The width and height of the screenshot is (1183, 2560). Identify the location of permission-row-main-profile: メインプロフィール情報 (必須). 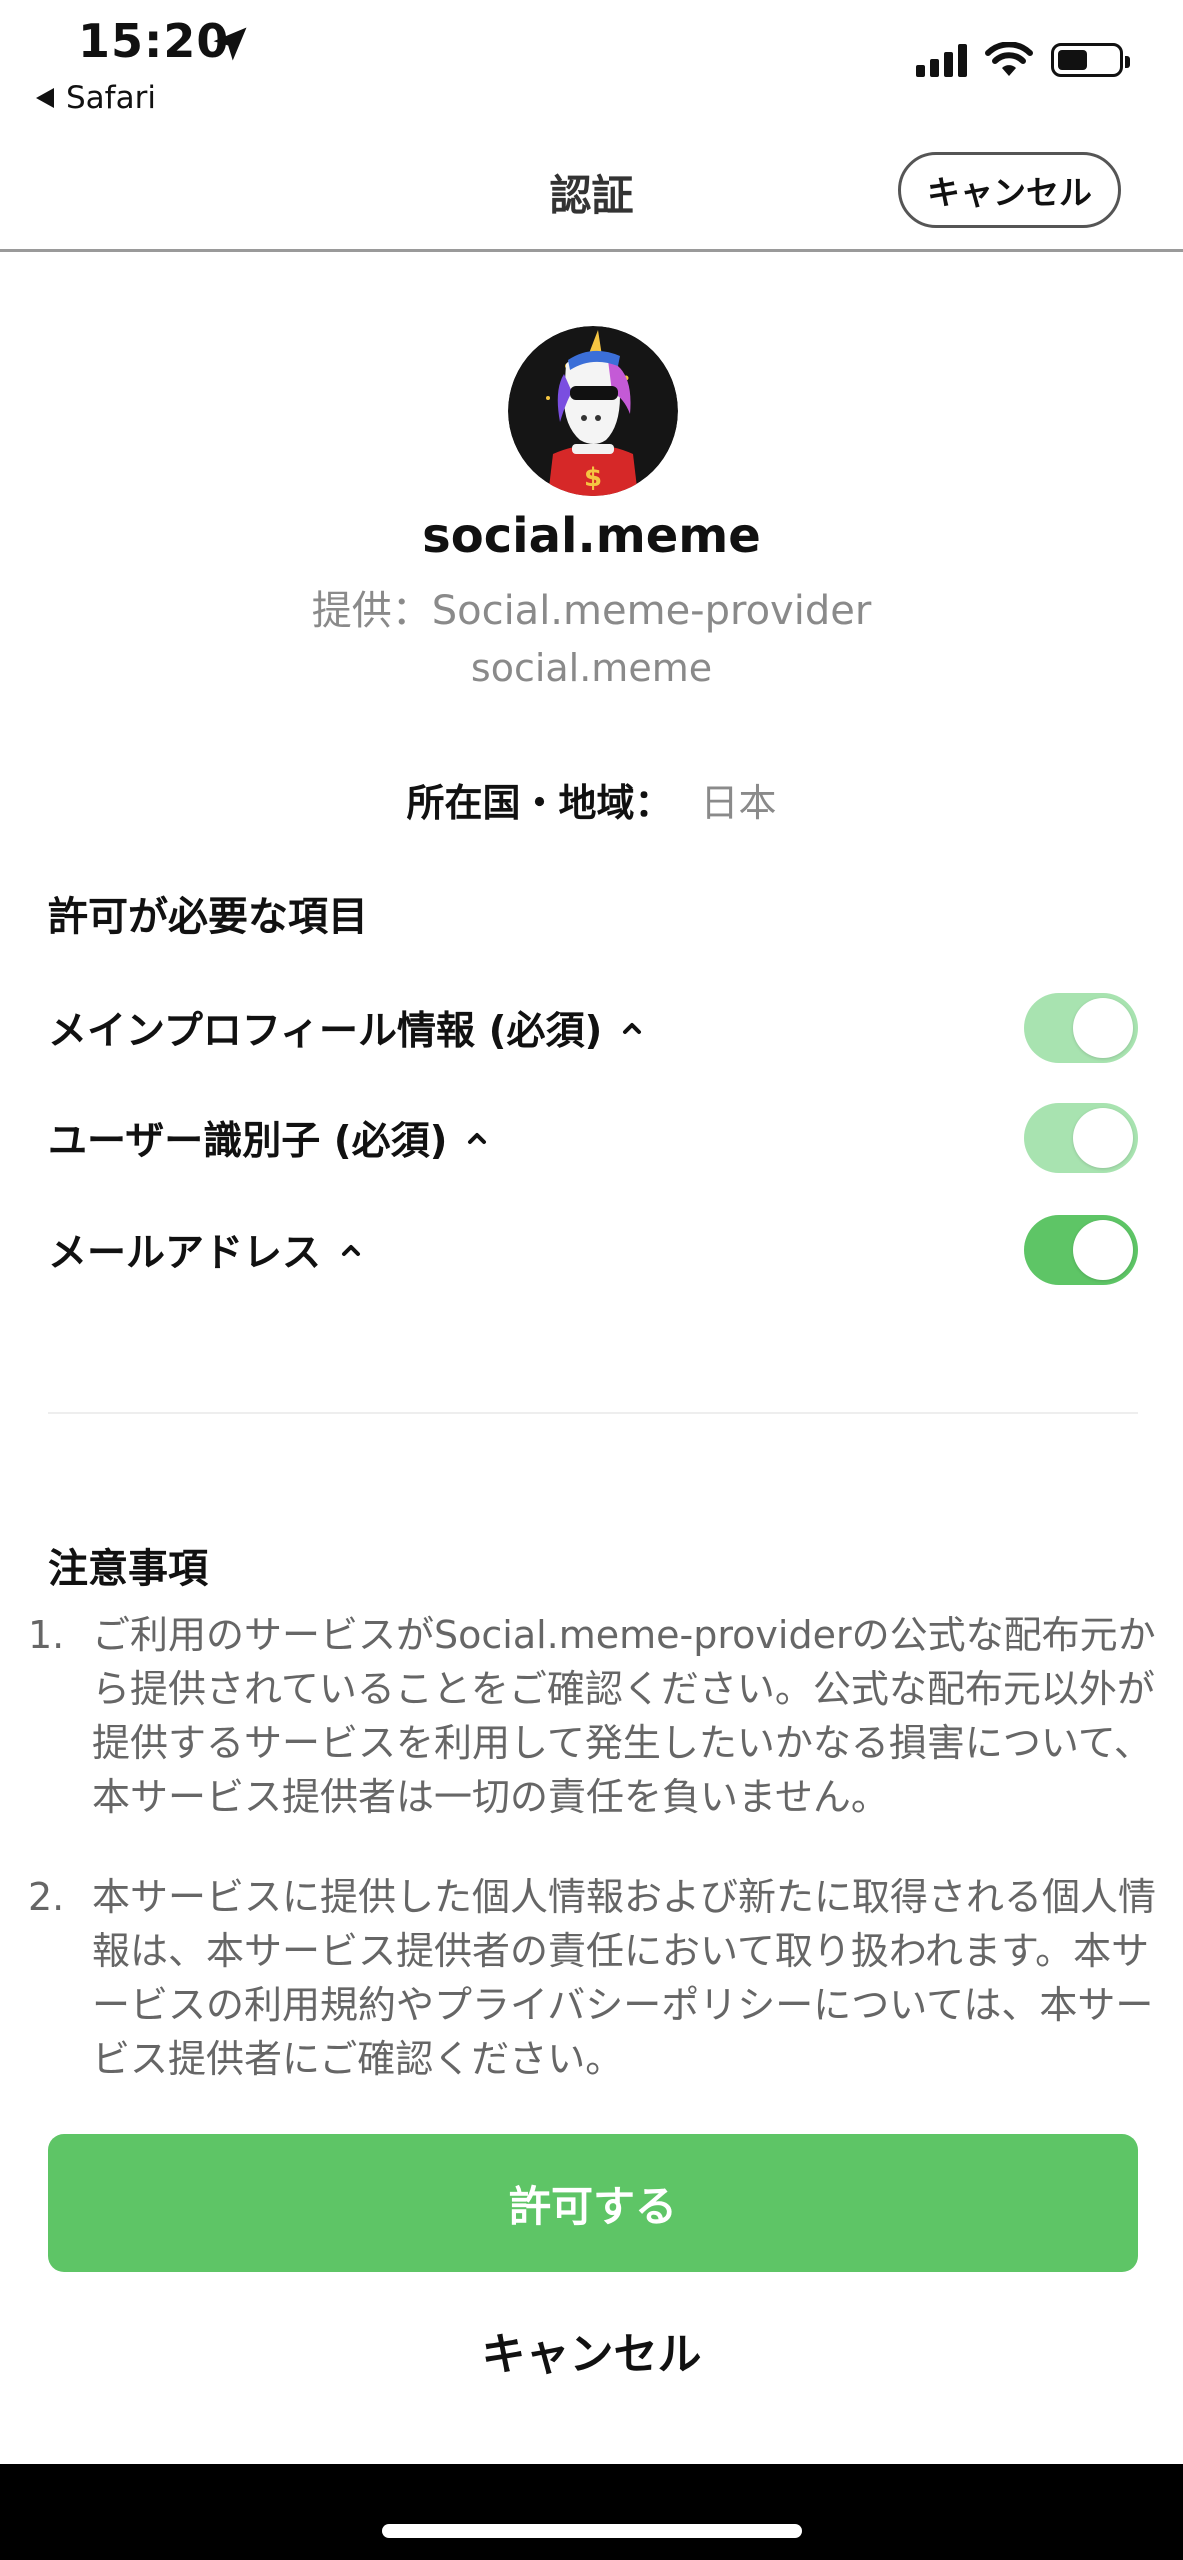
(593, 1028).